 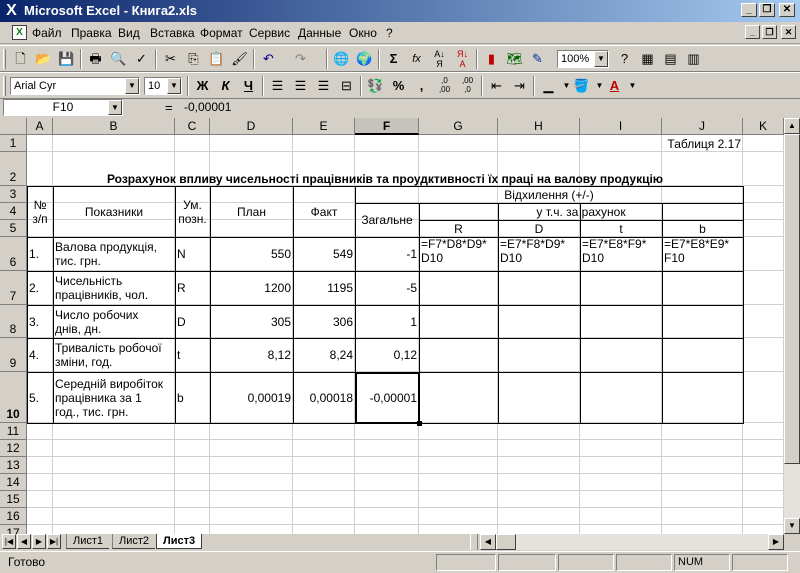 I want to click on workbook-icon: X, so click(x=19, y=32).